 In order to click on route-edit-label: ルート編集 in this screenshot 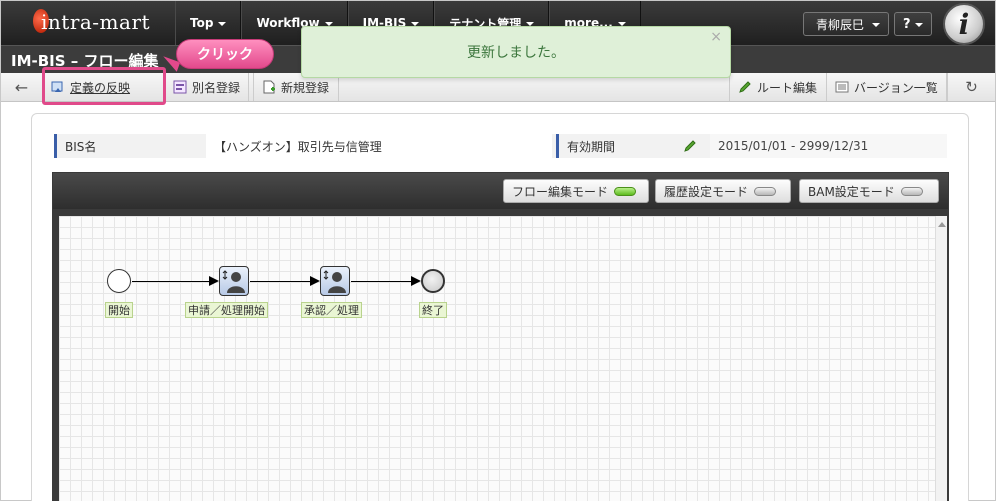, I will do `click(787, 87)`.